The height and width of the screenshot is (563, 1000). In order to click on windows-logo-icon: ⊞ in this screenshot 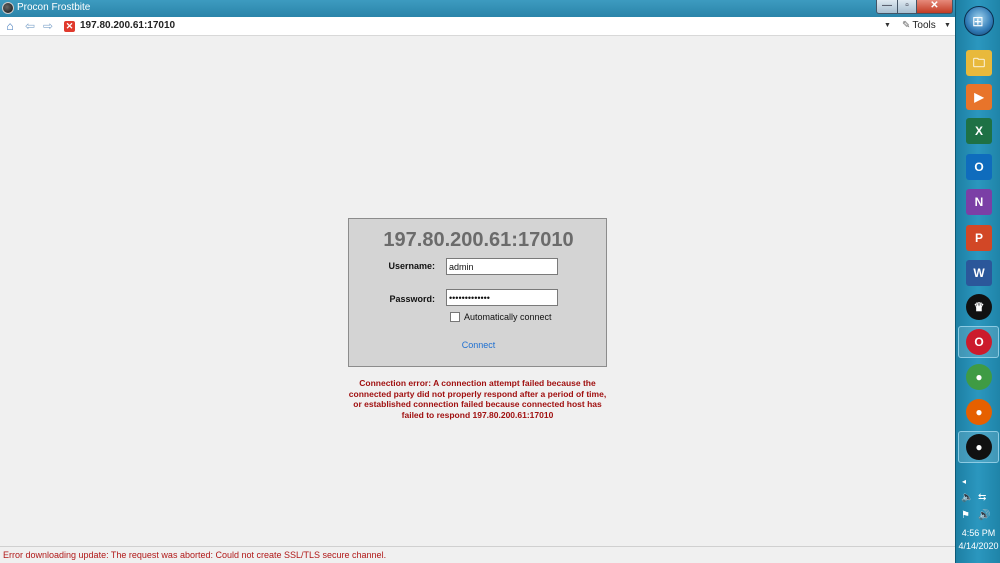, I will do `click(978, 21)`.